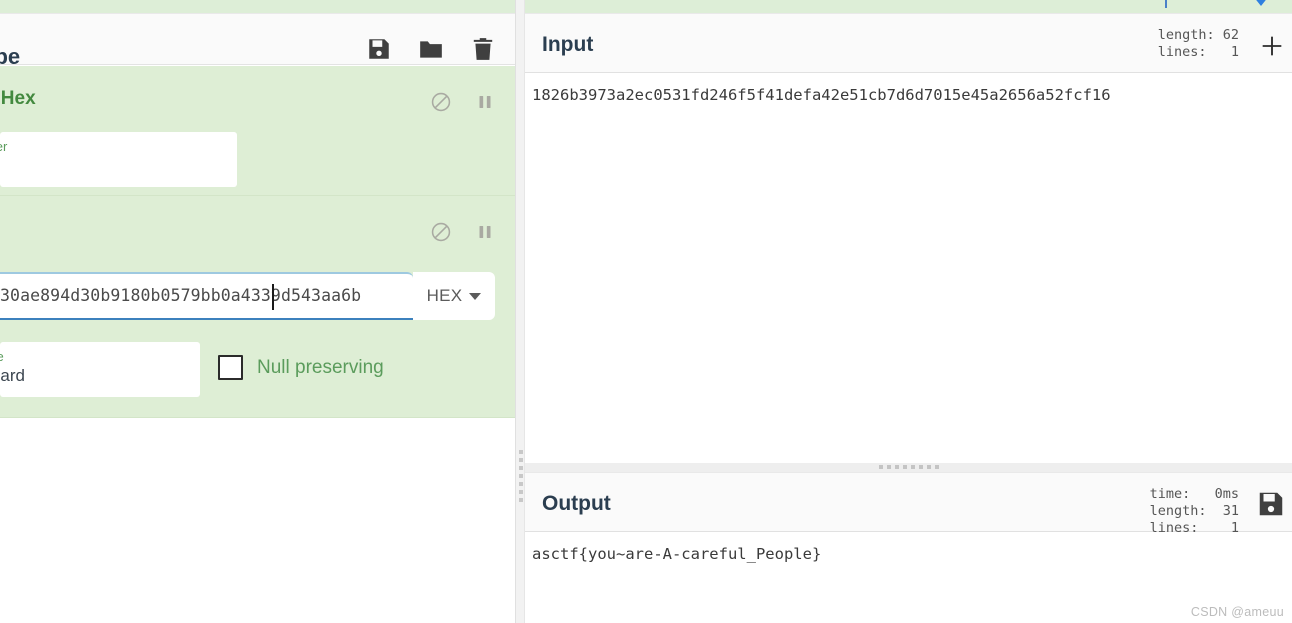  What do you see at coordinates (908, 6) in the screenshot?
I see `io-top-strip` at bounding box center [908, 6].